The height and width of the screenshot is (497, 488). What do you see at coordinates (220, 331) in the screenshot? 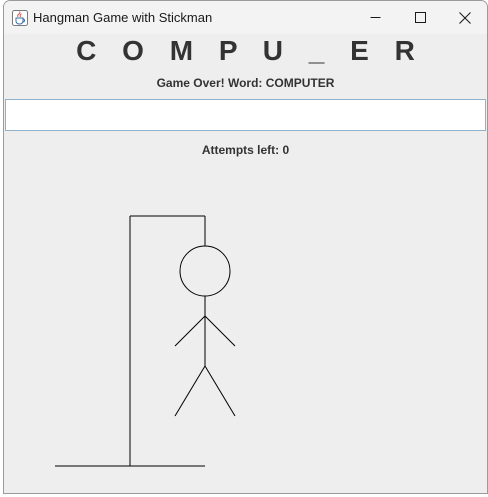
I see `stickman-right-arm` at bounding box center [220, 331].